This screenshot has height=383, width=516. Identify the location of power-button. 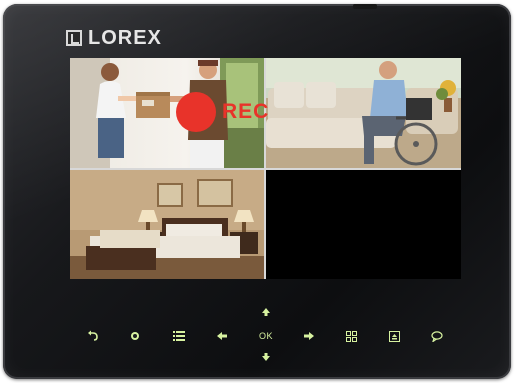
(135, 336).